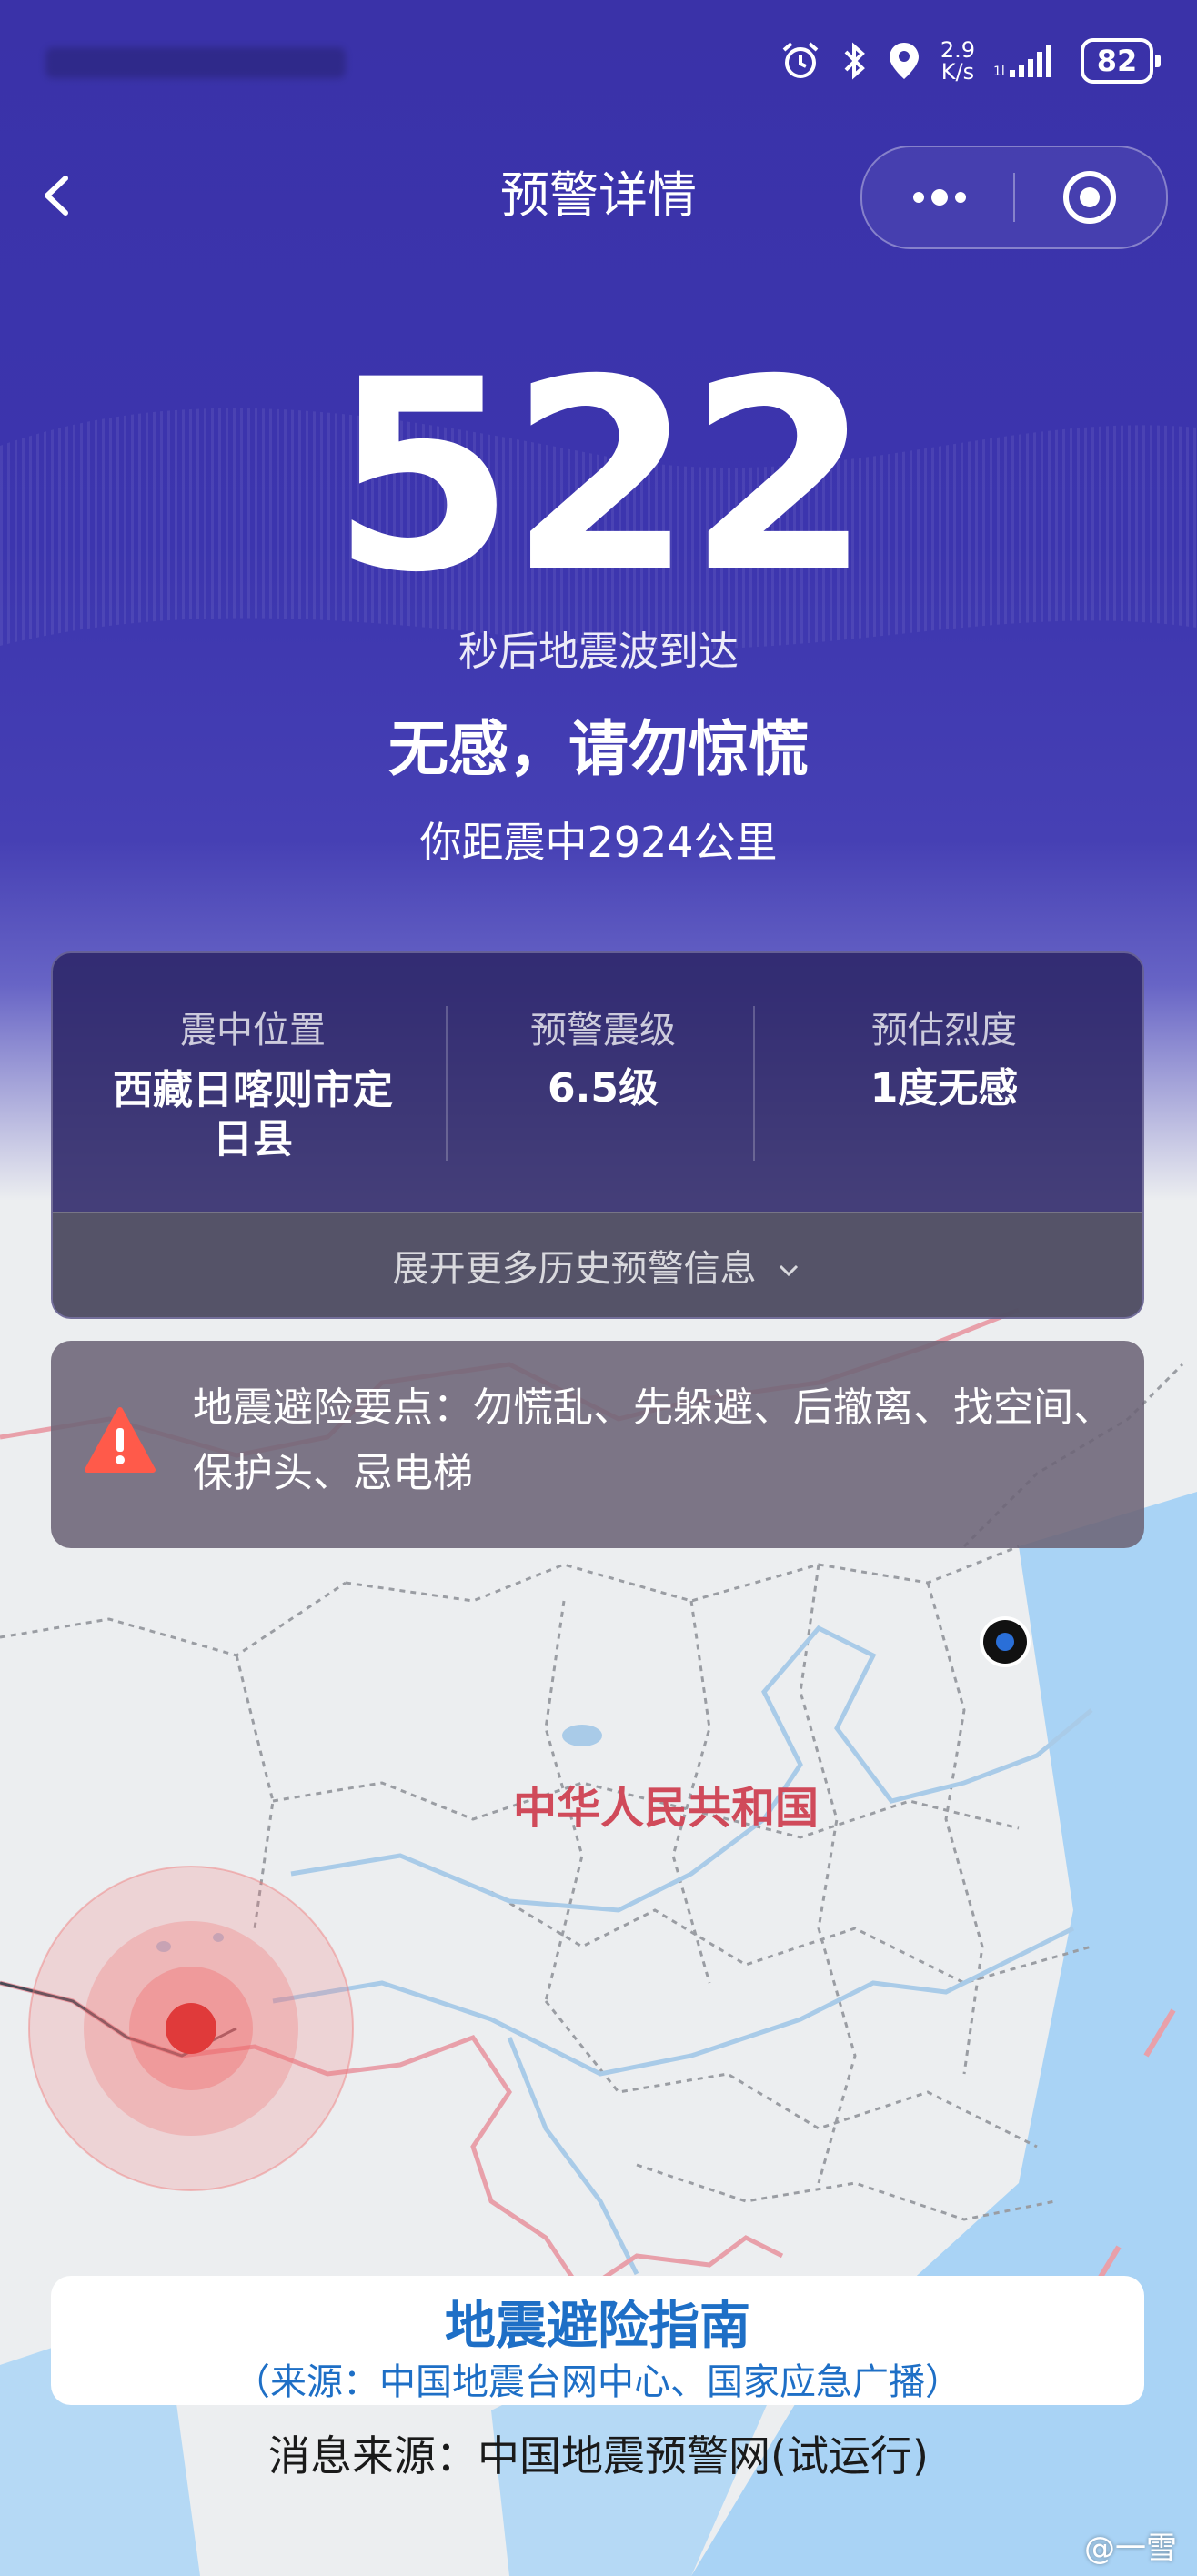  I want to click on magnitude-label: 预警震级, so click(603, 1031).